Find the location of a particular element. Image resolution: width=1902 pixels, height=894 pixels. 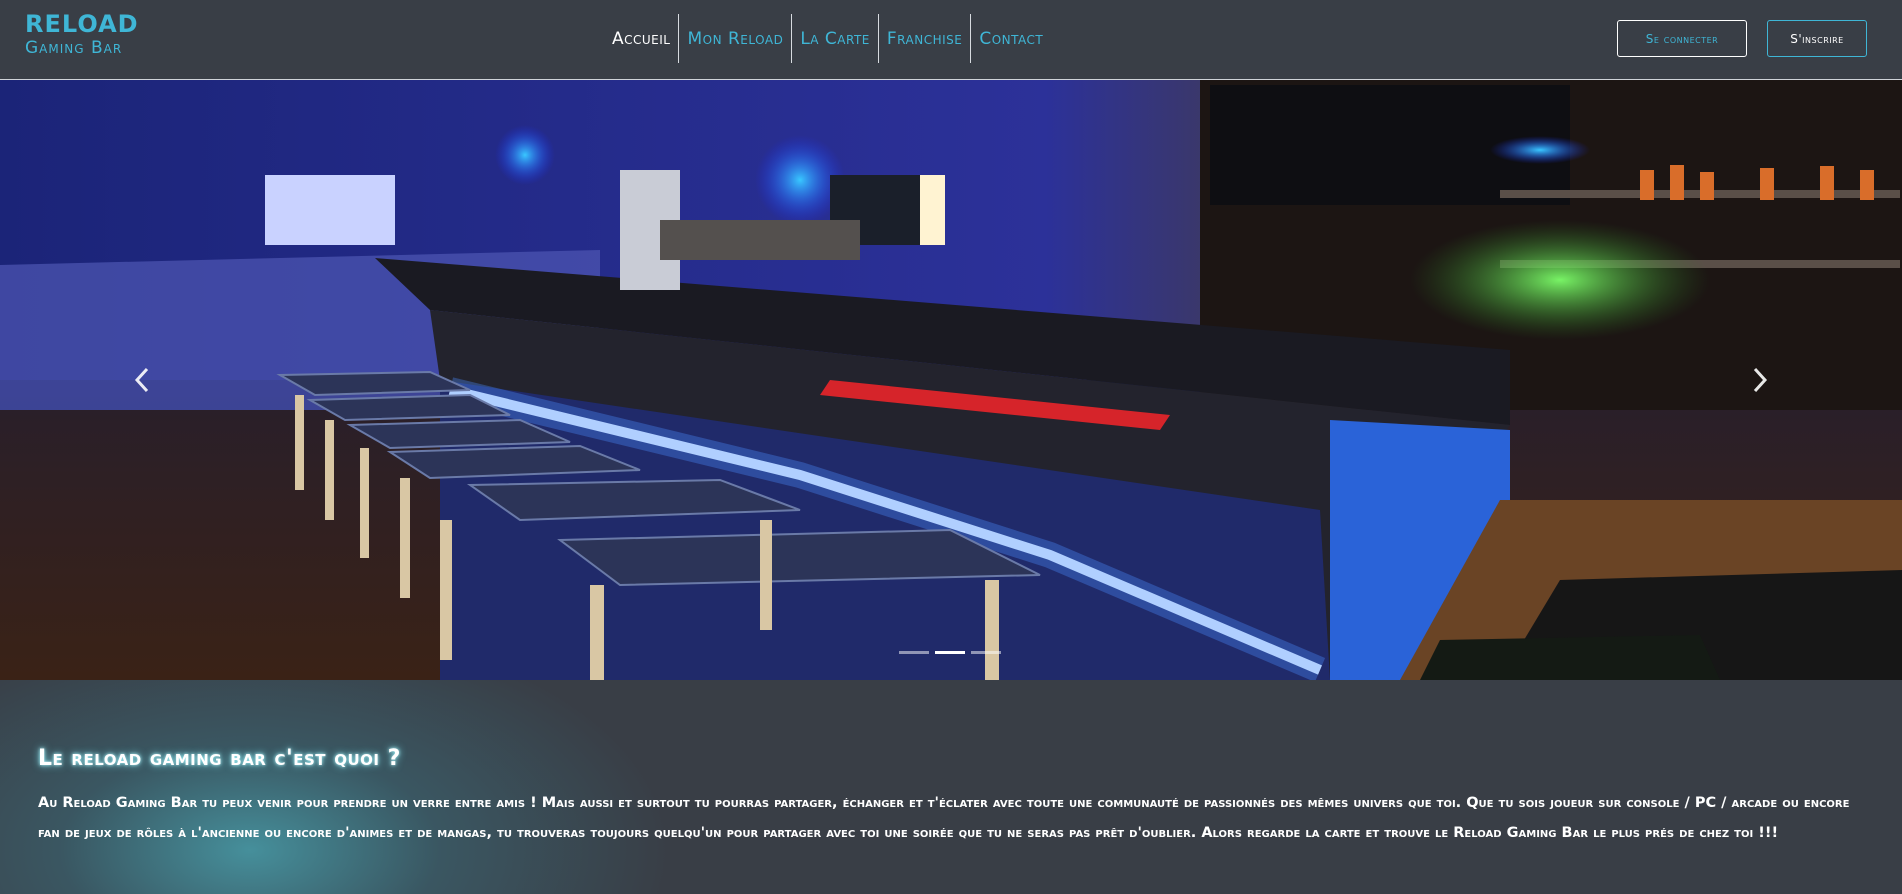

carousel-next-button is located at coordinates (1760, 380).